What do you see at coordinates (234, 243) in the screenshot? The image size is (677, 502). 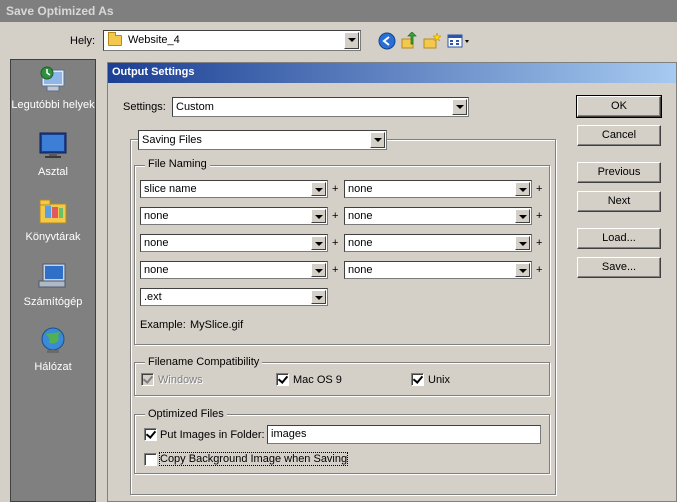 I see `naming-left-3: none` at bounding box center [234, 243].